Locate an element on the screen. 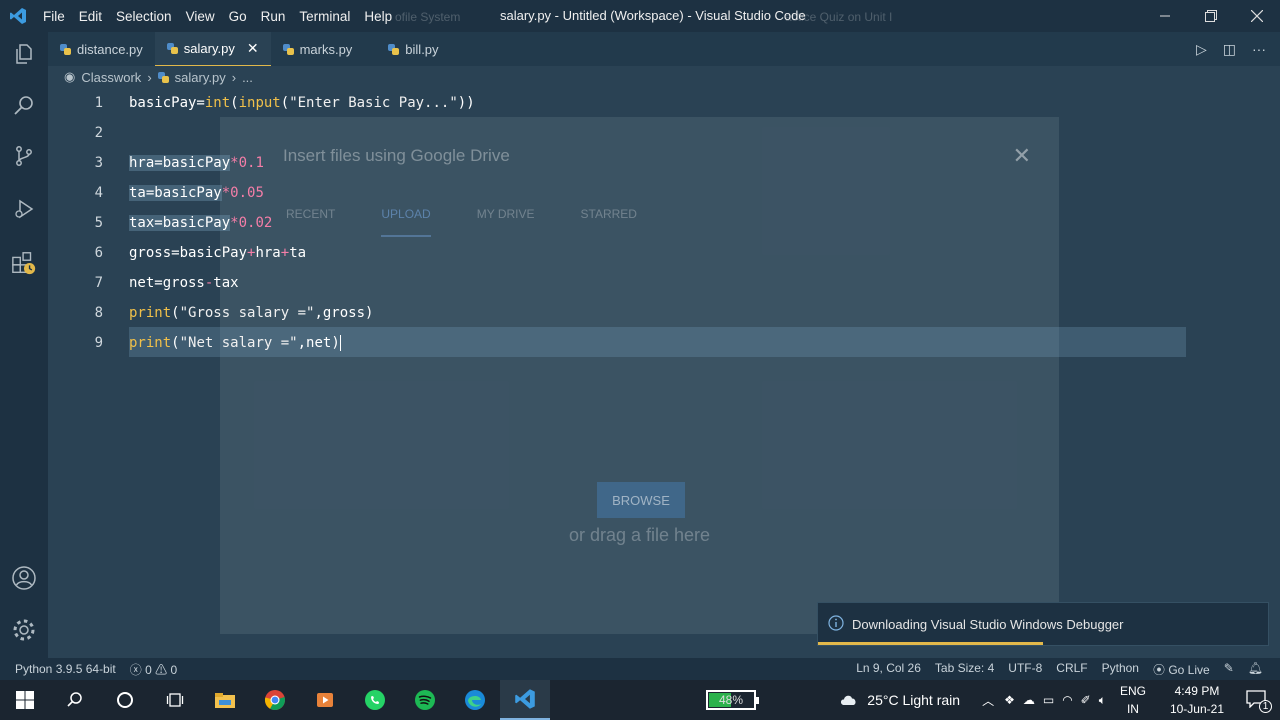 Image resolution: width=1280 pixels, height=720 pixels. warning-count: 0 is located at coordinates (174, 669).